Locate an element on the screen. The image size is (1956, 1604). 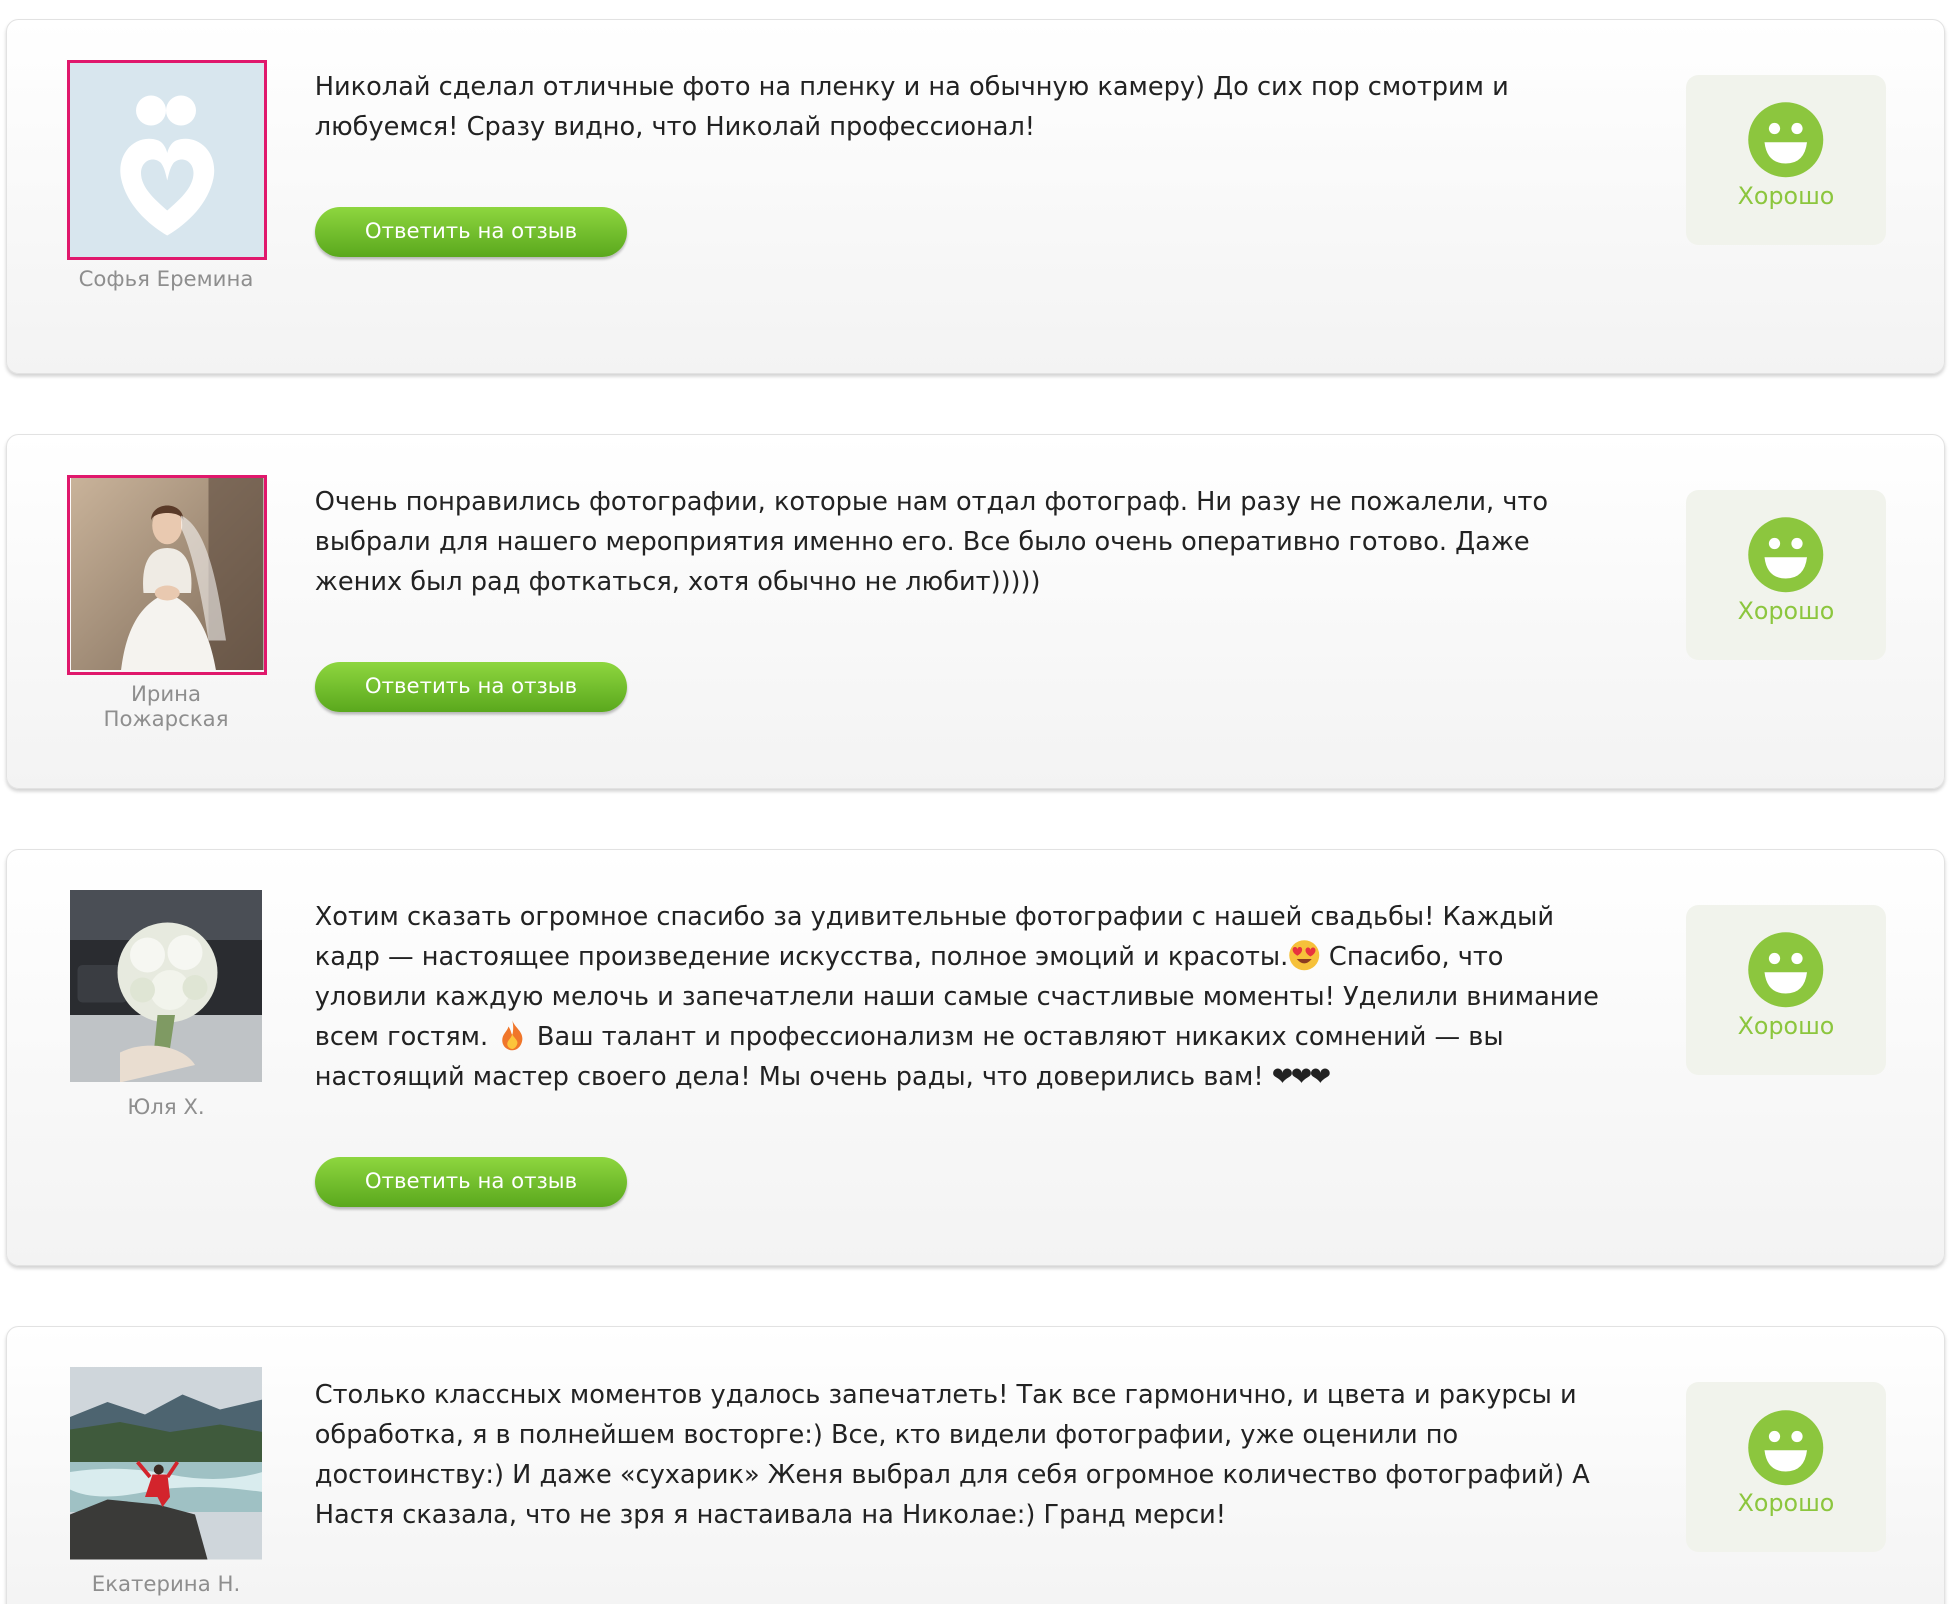
author-name: Ирина Пожарская is located at coordinates (166, 707).